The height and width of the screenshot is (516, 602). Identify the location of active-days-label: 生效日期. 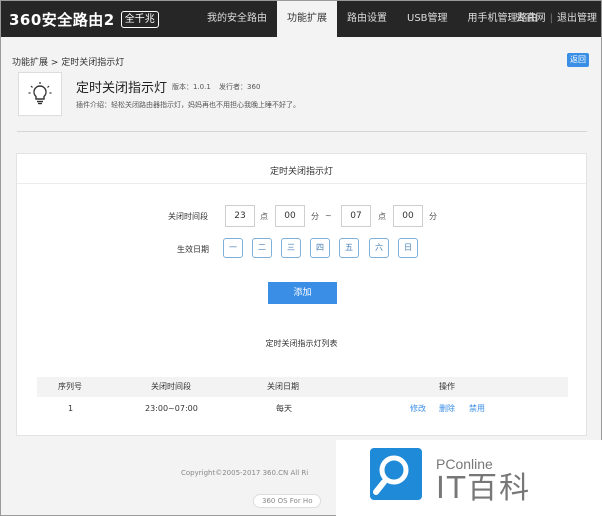
(193, 249).